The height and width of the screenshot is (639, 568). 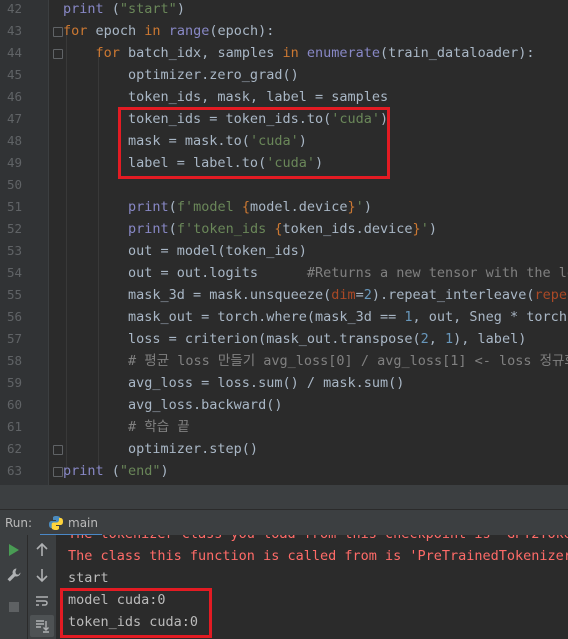 What do you see at coordinates (19, 523) in the screenshot?
I see `run-label: Run:` at bounding box center [19, 523].